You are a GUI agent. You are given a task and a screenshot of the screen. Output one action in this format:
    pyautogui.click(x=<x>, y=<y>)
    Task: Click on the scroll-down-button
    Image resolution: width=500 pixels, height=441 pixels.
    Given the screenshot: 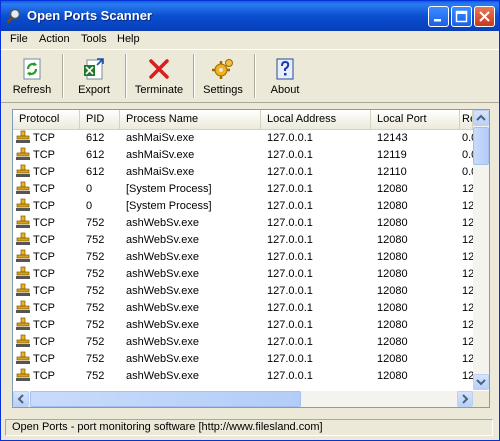 What is the action you would take?
    pyautogui.click(x=481, y=382)
    